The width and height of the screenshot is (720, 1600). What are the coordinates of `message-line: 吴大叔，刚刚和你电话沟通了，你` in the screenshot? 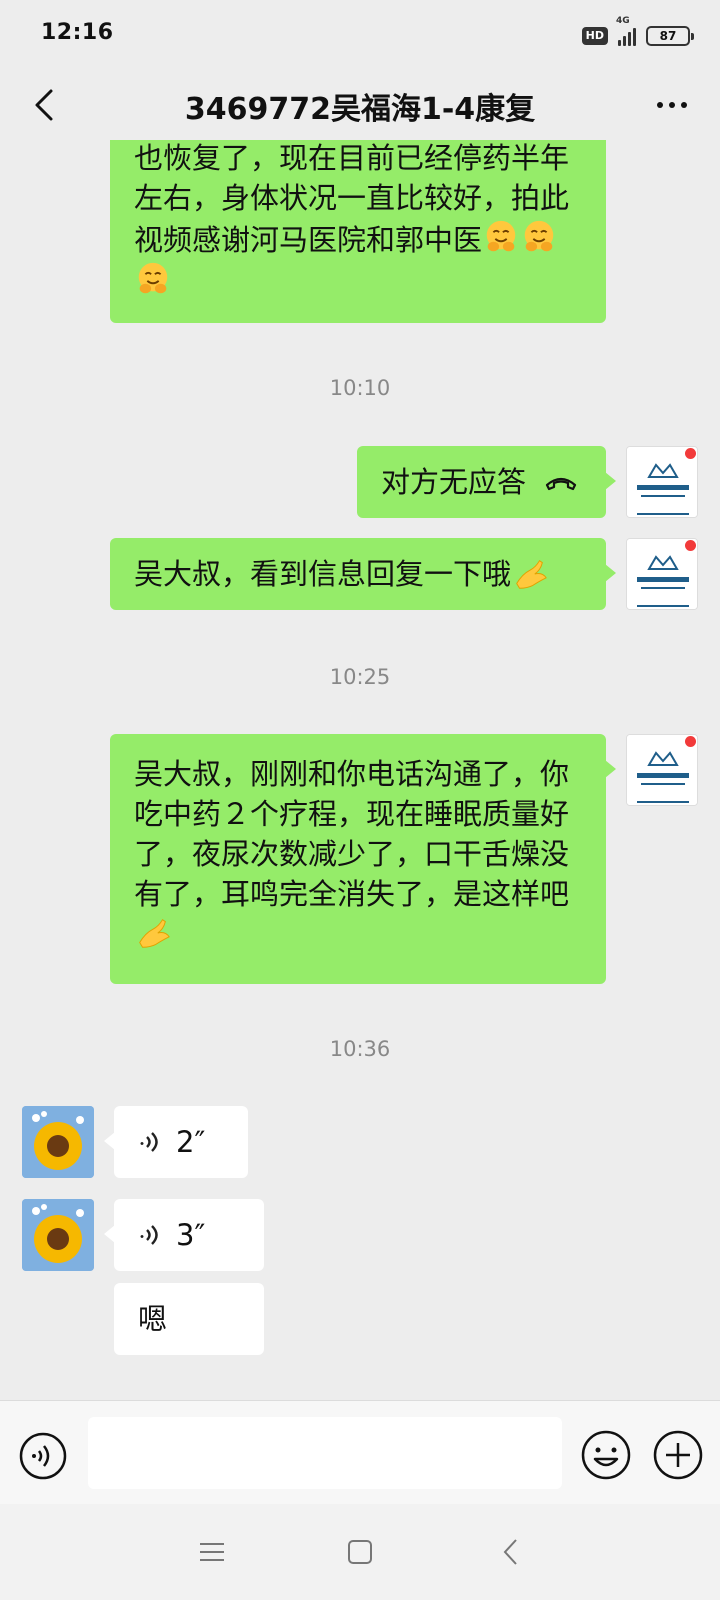 It's located at (352, 774).